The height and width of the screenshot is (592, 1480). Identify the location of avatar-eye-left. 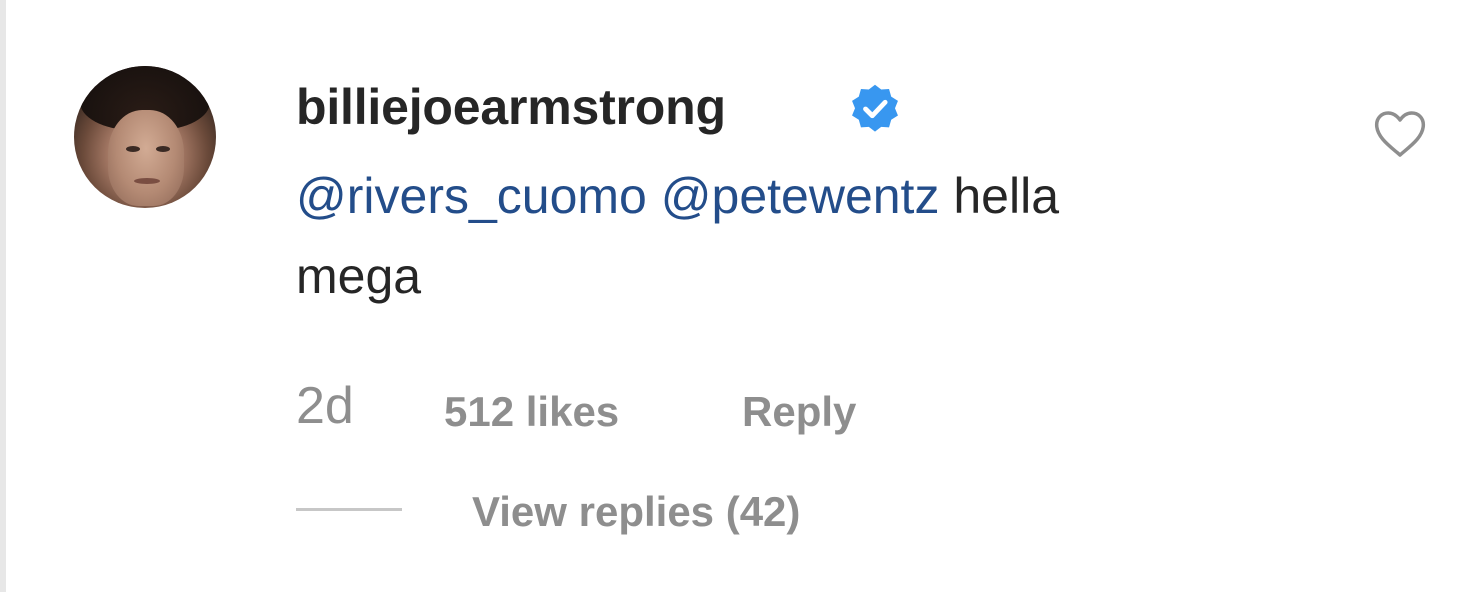
(133, 149).